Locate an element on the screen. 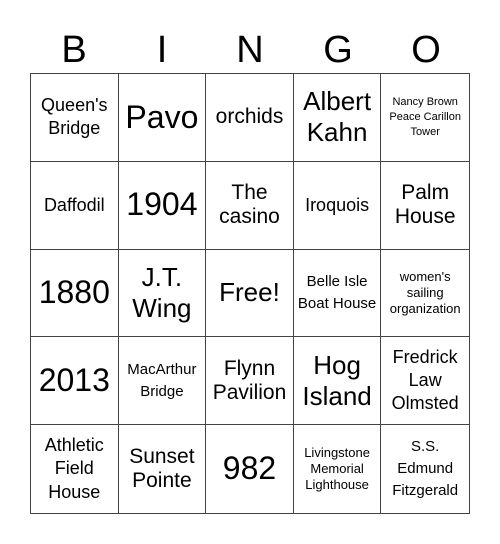 The width and height of the screenshot is (500, 544). bingo-cell: Pavo is located at coordinates (162, 118).